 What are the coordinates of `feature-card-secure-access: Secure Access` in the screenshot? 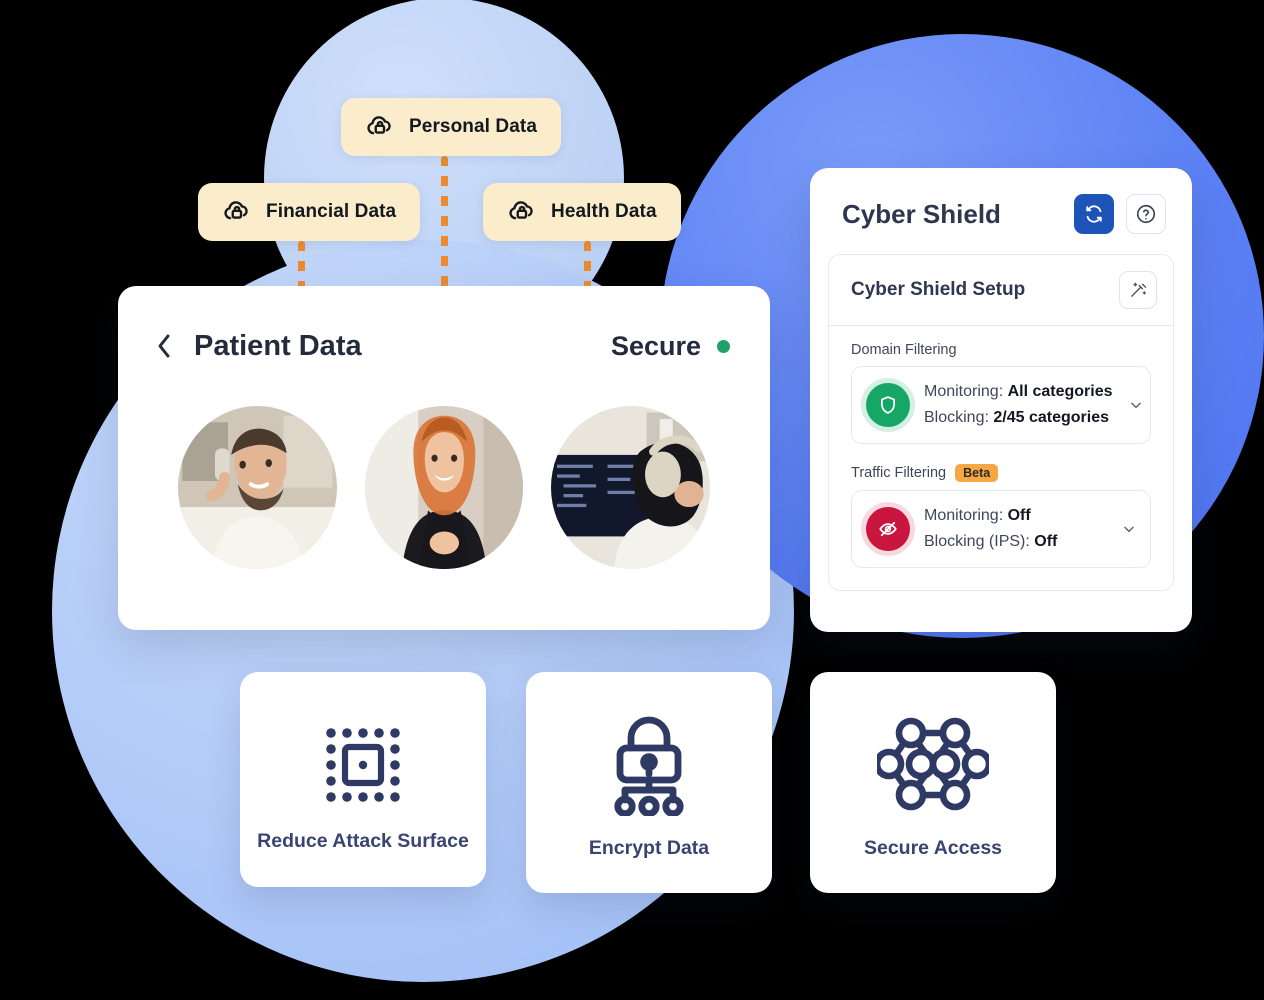 It's located at (933, 782).